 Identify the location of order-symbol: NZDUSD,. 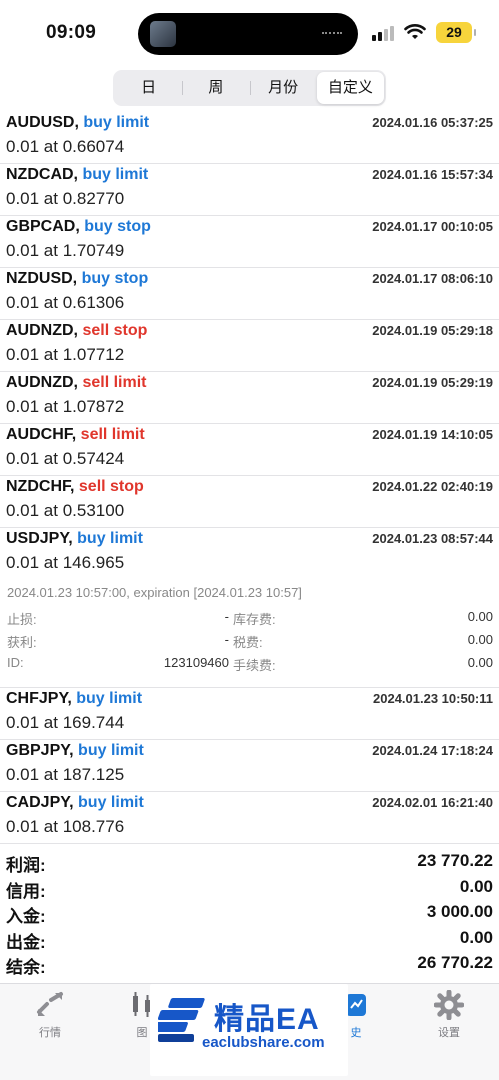
(42, 278).